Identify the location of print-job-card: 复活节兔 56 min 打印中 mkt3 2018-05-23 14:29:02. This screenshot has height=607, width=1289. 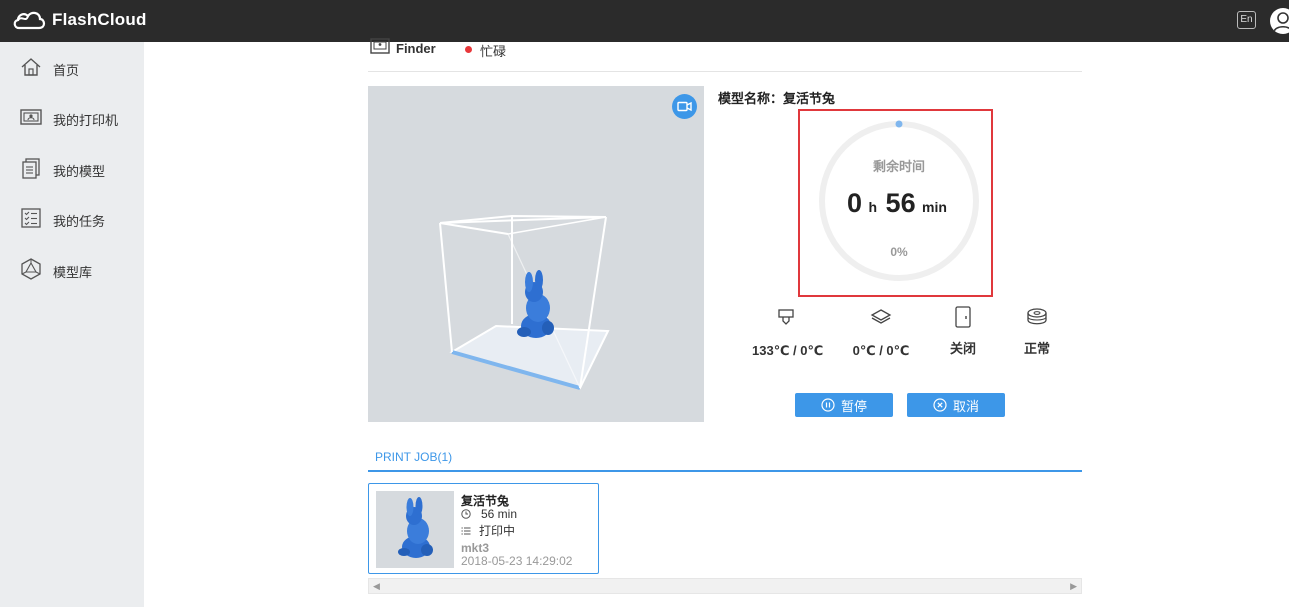
(483, 528).